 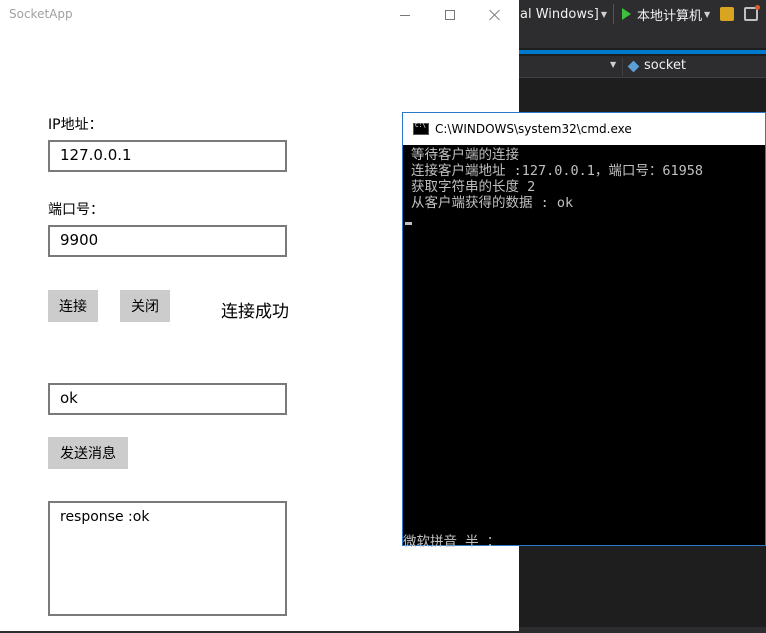 What do you see at coordinates (73, 306) in the screenshot?
I see `connect-button: 连接` at bounding box center [73, 306].